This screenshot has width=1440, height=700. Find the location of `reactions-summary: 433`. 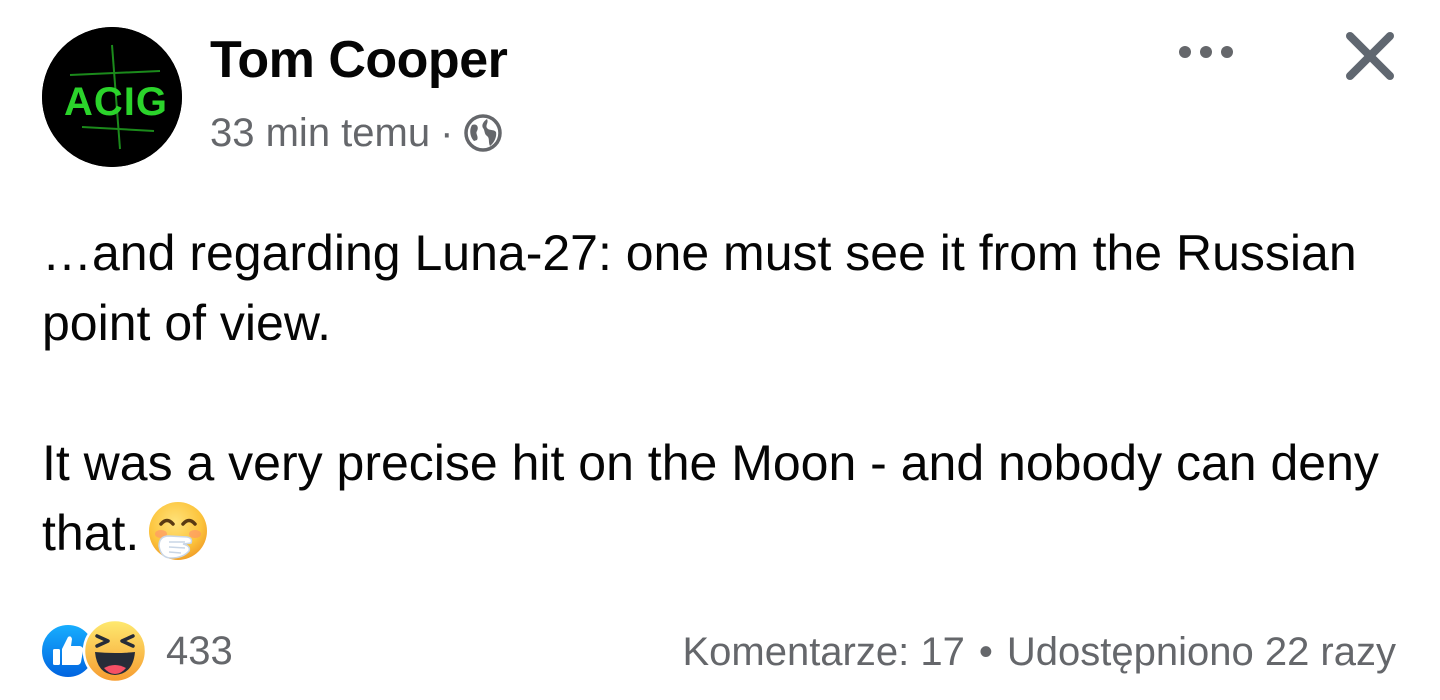

reactions-summary: 433 is located at coordinates (136, 651).